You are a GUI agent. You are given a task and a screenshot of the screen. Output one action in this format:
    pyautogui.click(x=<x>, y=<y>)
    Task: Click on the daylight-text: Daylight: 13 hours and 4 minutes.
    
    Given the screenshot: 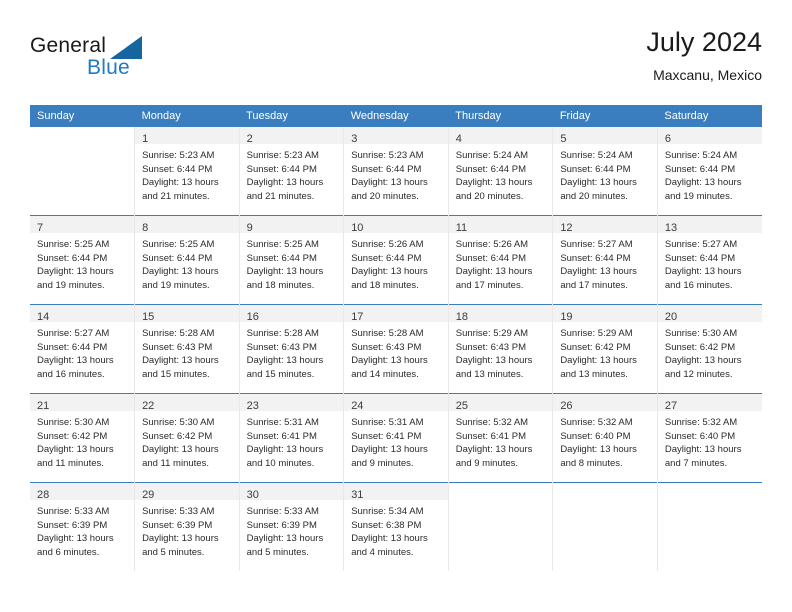 What is the action you would take?
    pyautogui.click(x=389, y=545)
    